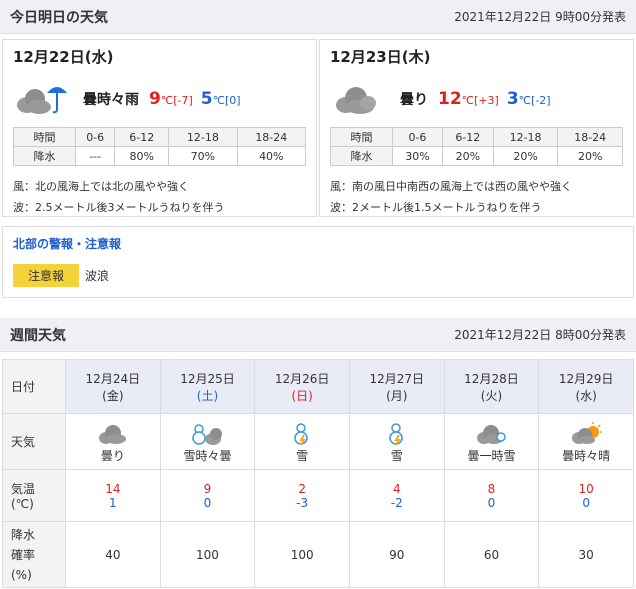  What do you see at coordinates (318, 262) in the screenshot?
I see `warnings-box: 北部の警報・注意報 注意報 波浪` at bounding box center [318, 262].